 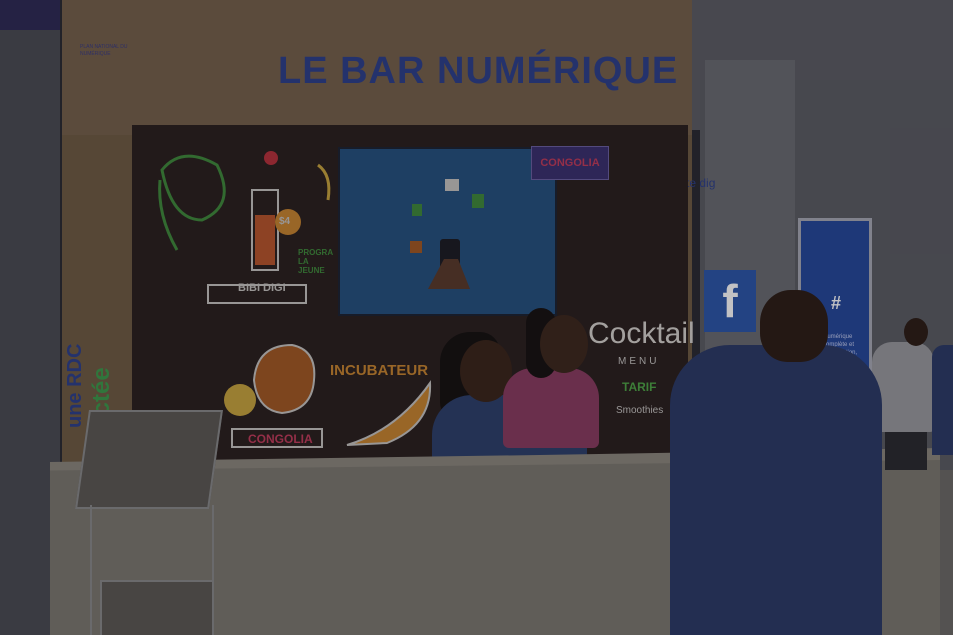 What do you see at coordinates (639, 361) in the screenshot?
I see `menu-label: MENU` at bounding box center [639, 361].